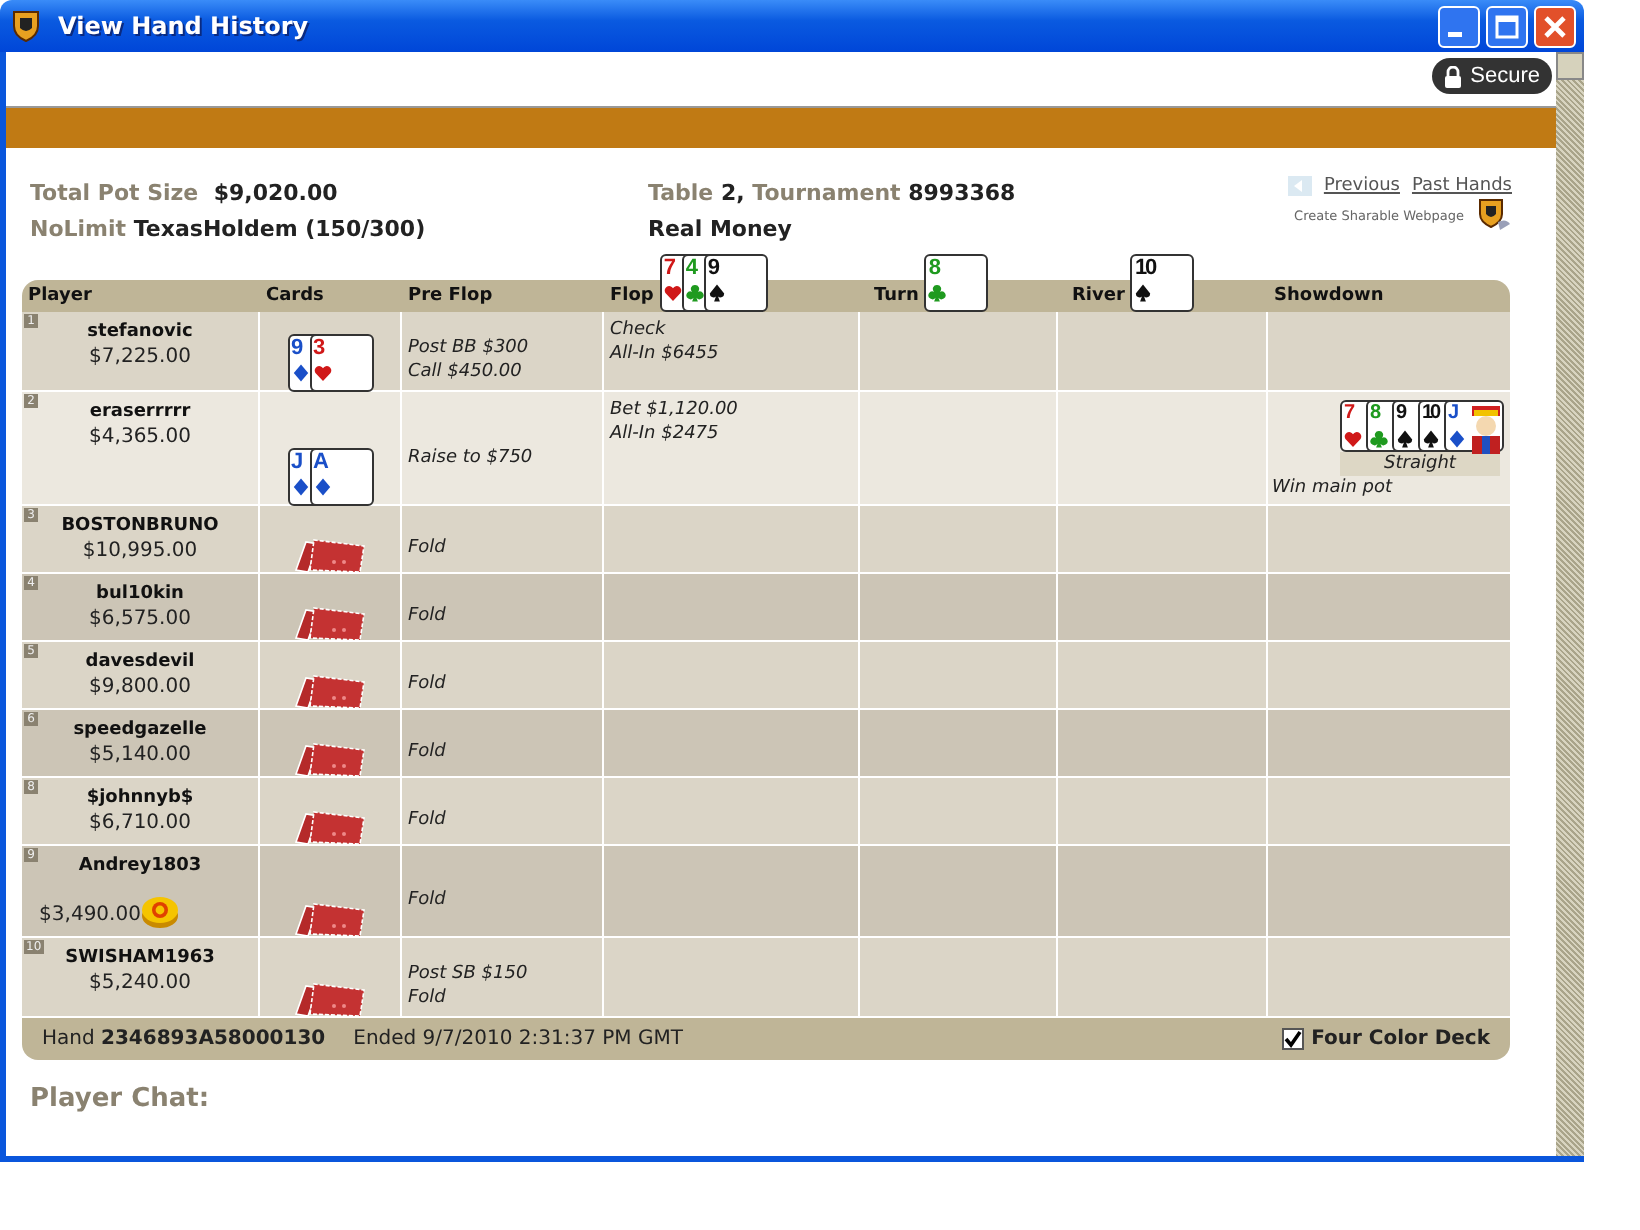 Image resolution: width=1640 pixels, height=1230 pixels. Describe the element at coordinates (140, 412) in the screenshot. I see `player-name: eraserrrrr` at that location.